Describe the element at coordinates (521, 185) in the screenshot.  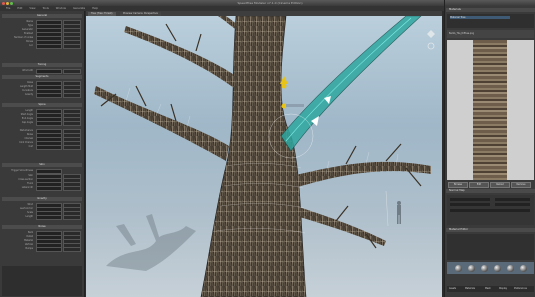
I see `remove-button: Remove` at that location.